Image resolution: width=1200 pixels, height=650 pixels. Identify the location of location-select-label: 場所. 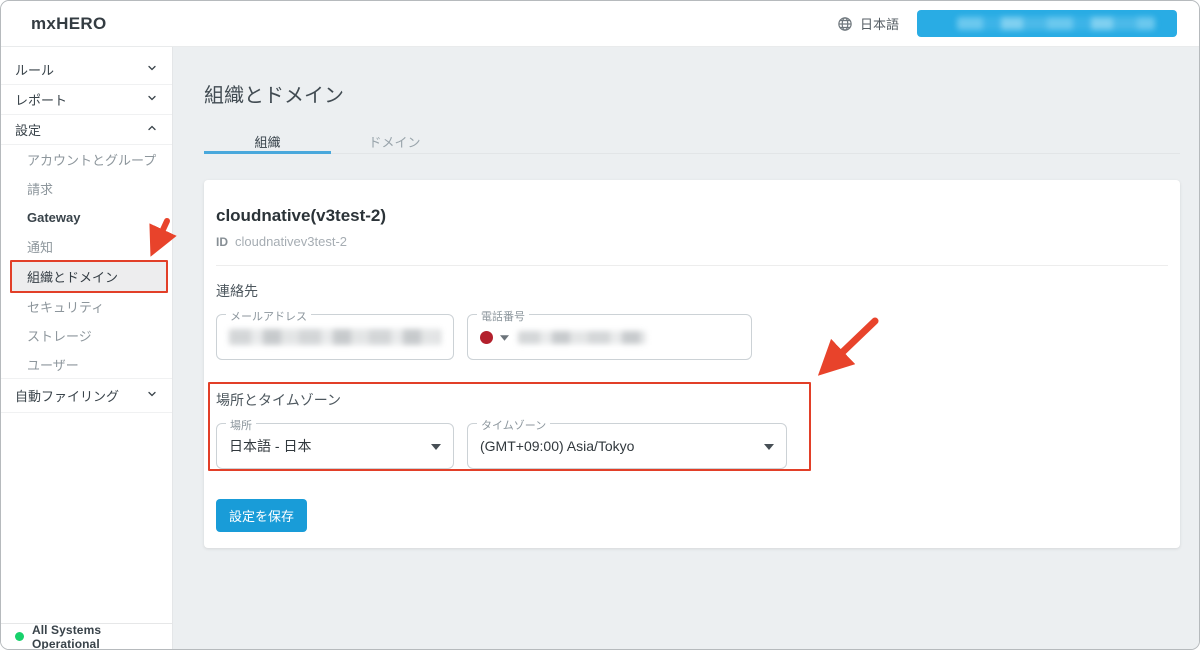
(241, 425).